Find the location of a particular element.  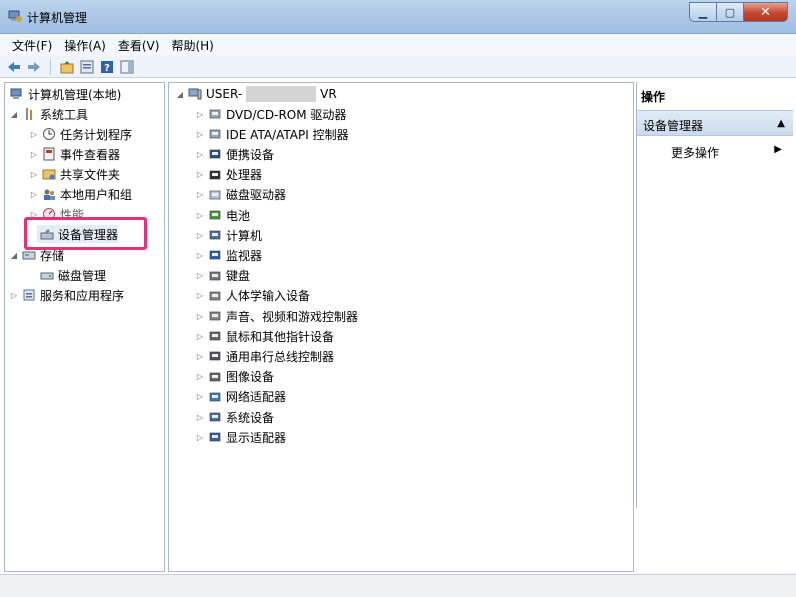

menu-bar: 文件(F) 操作(A) 查看(V) 帮助(H) is located at coordinates (398, 45).